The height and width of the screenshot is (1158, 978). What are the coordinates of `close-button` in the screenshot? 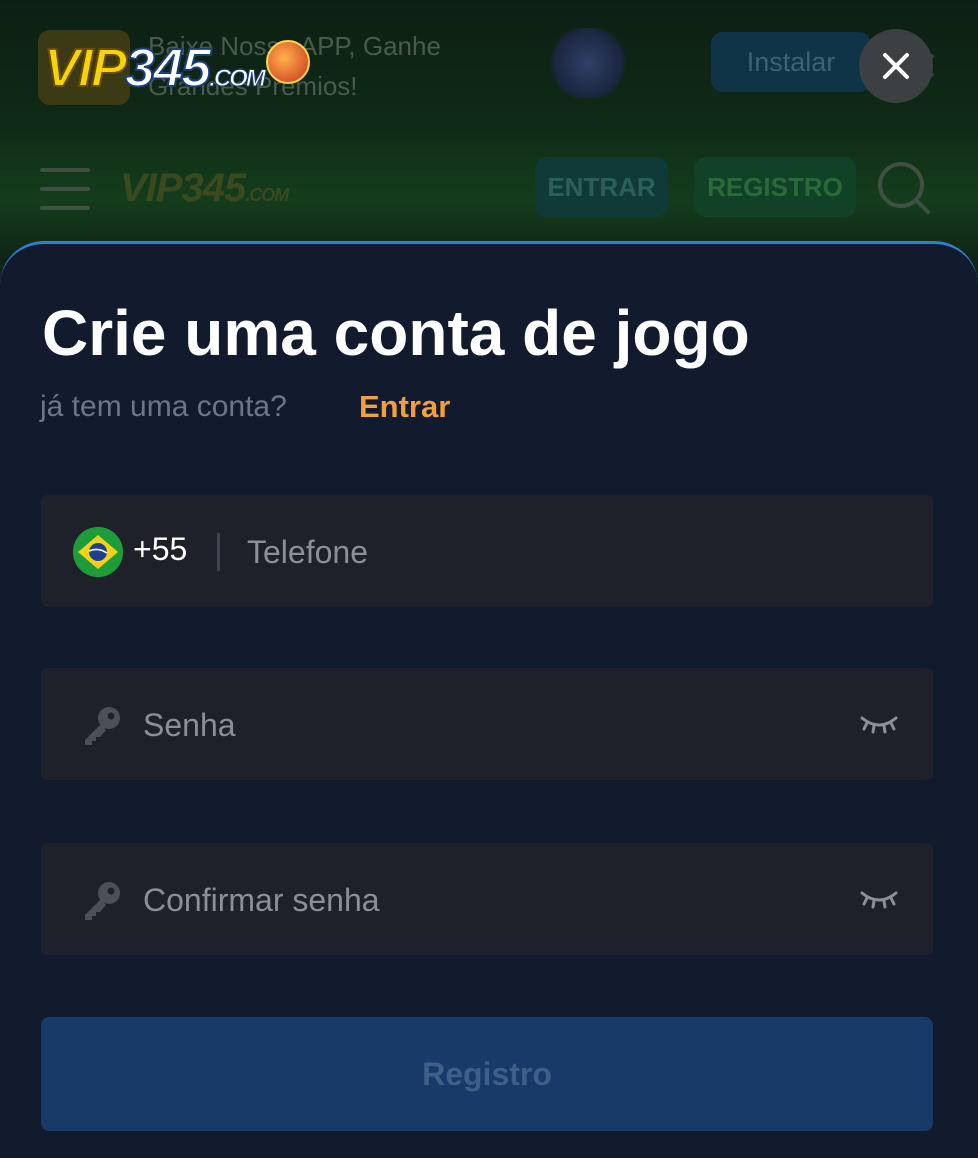 It's located at (896, 66).